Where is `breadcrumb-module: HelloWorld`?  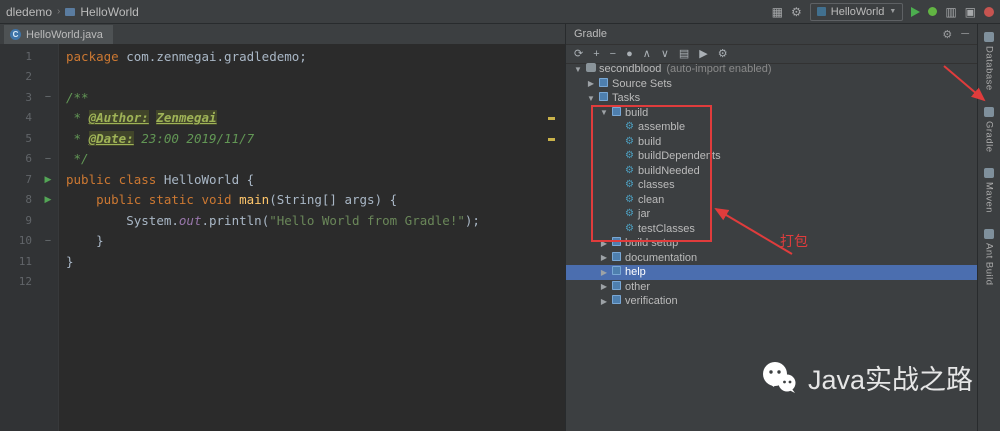 breadcrumb-module: HelloWorld is located at coordinates (109, 12).